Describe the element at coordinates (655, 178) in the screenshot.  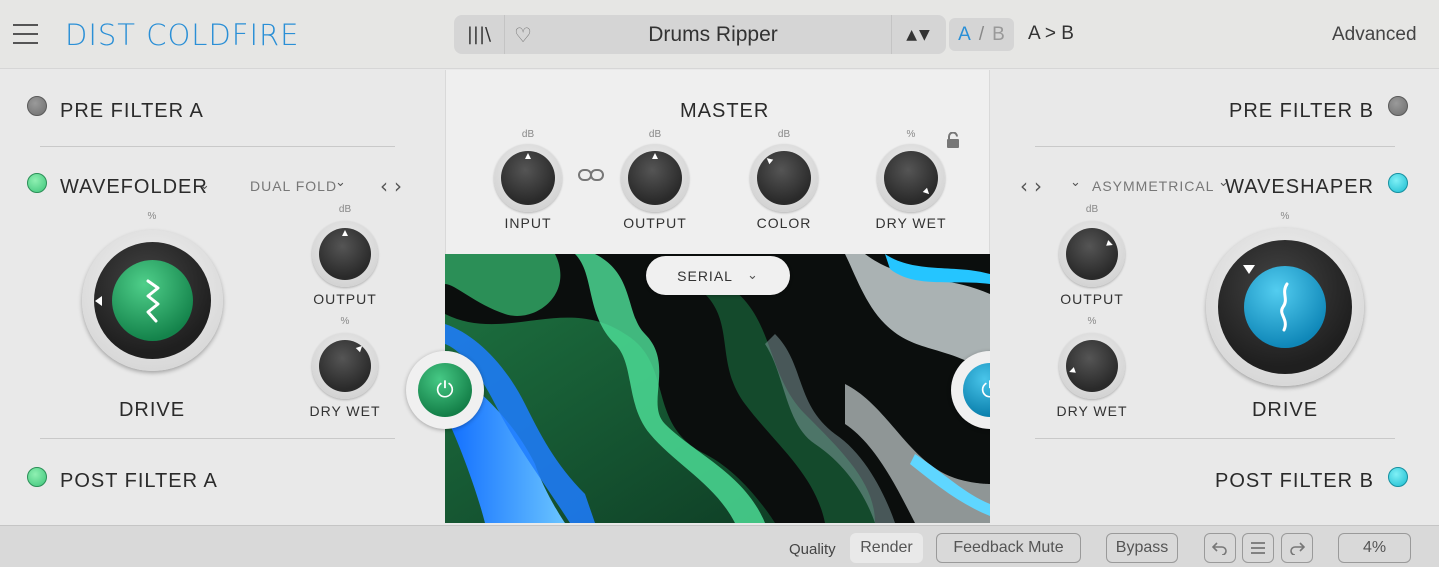
I see `master-output-knob` at that location.